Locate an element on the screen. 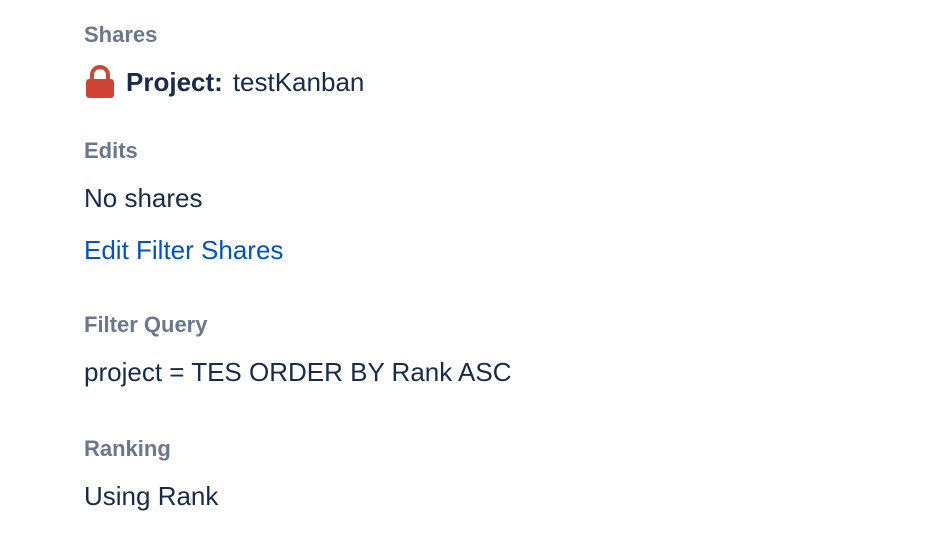  shares-heading: Shares is located at coordinates (121, 34).